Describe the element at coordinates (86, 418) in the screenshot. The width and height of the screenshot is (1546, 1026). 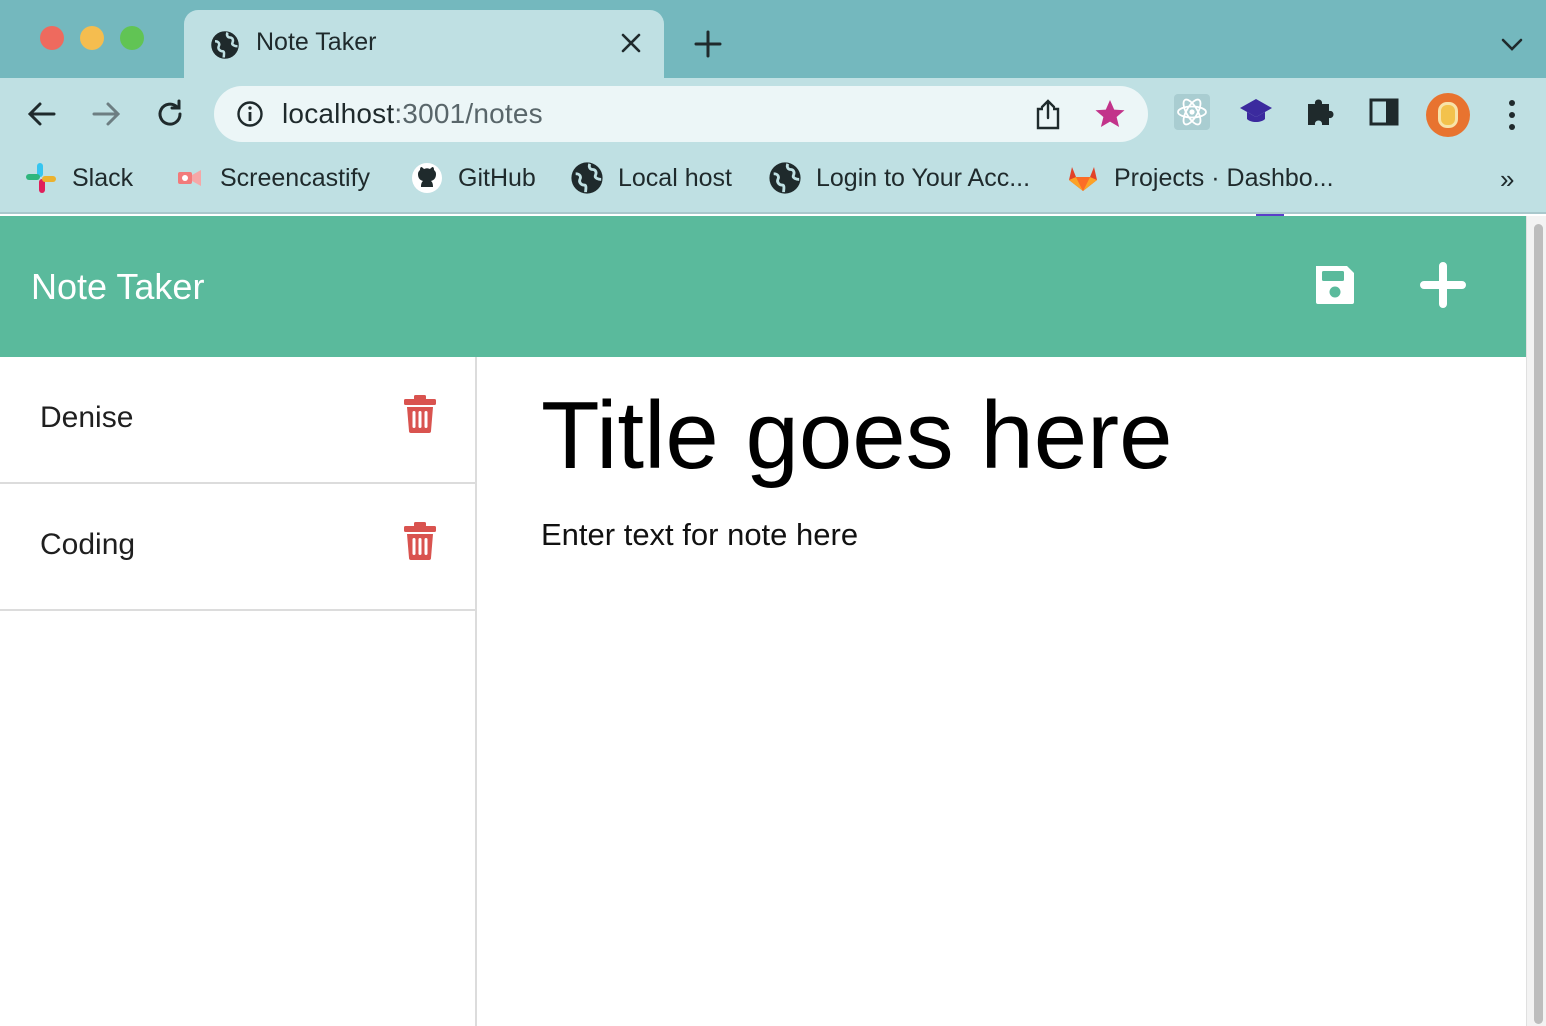
I see `note-title: Denise` at that location.